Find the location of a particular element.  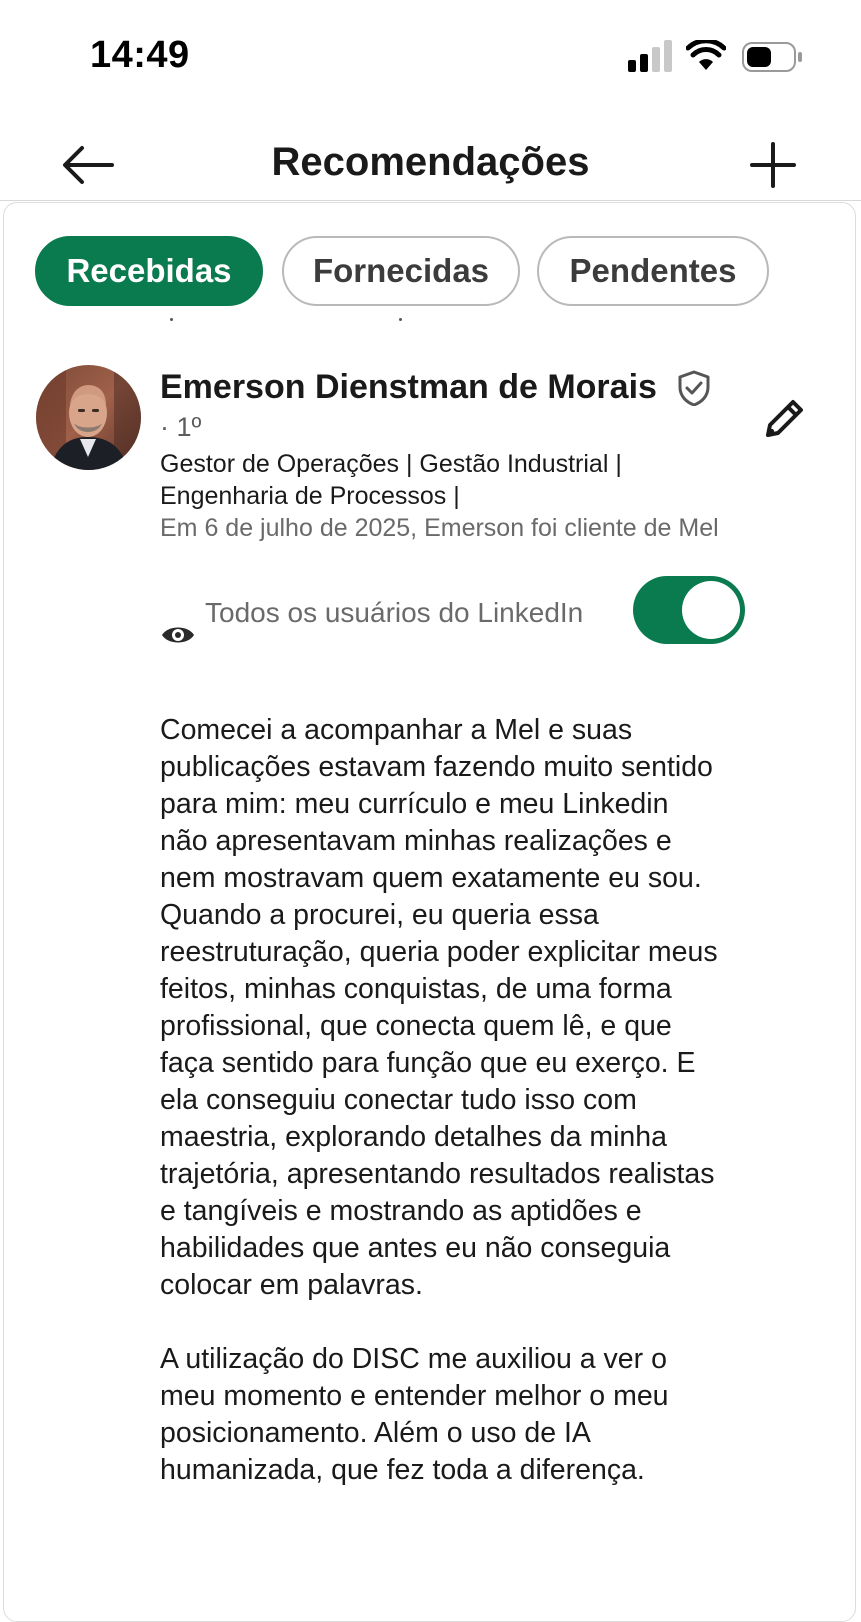

signal-icon is located at coordinates (650, 56).